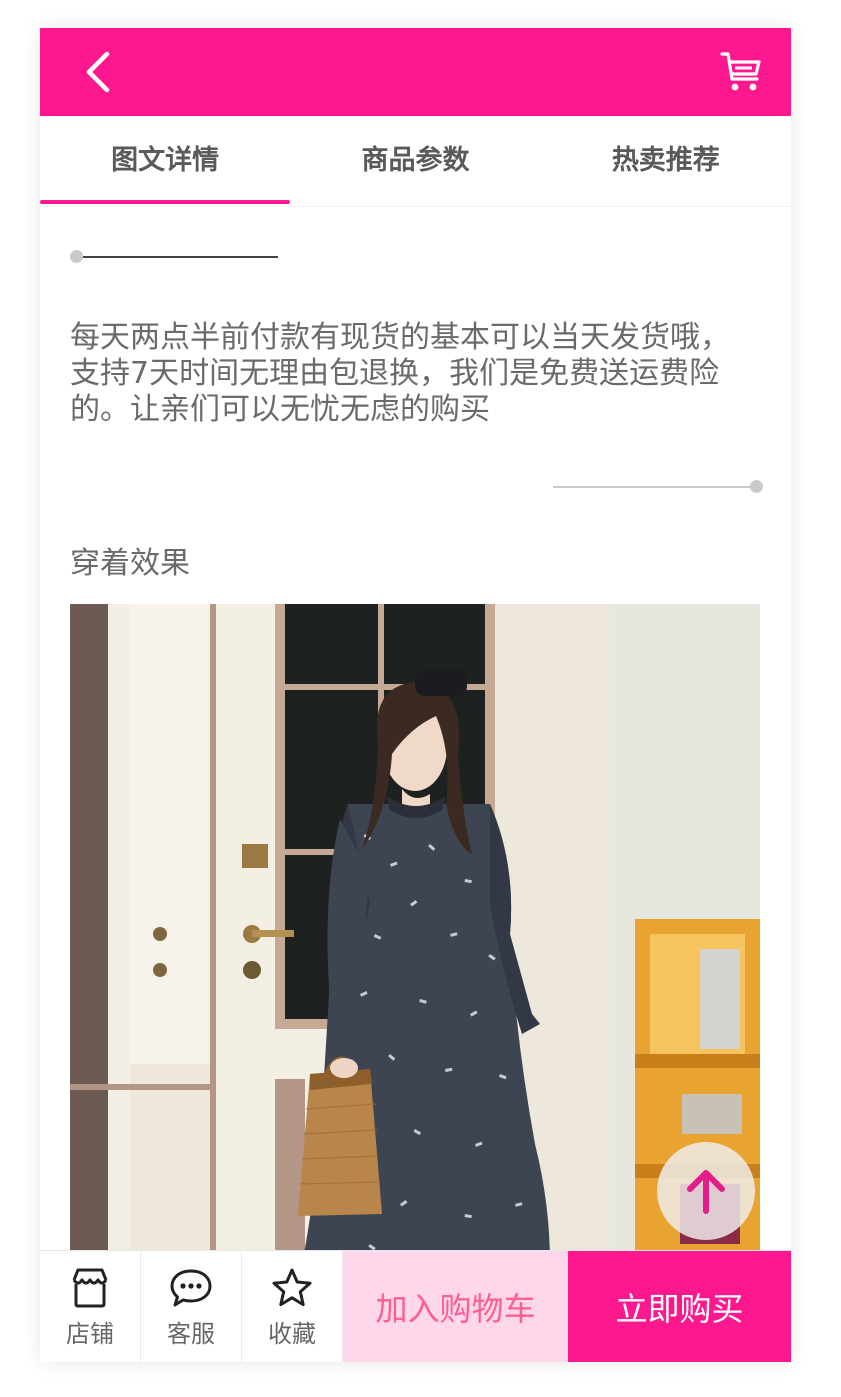  I want to click on shop-label: 店铺, so click(90, 1333).